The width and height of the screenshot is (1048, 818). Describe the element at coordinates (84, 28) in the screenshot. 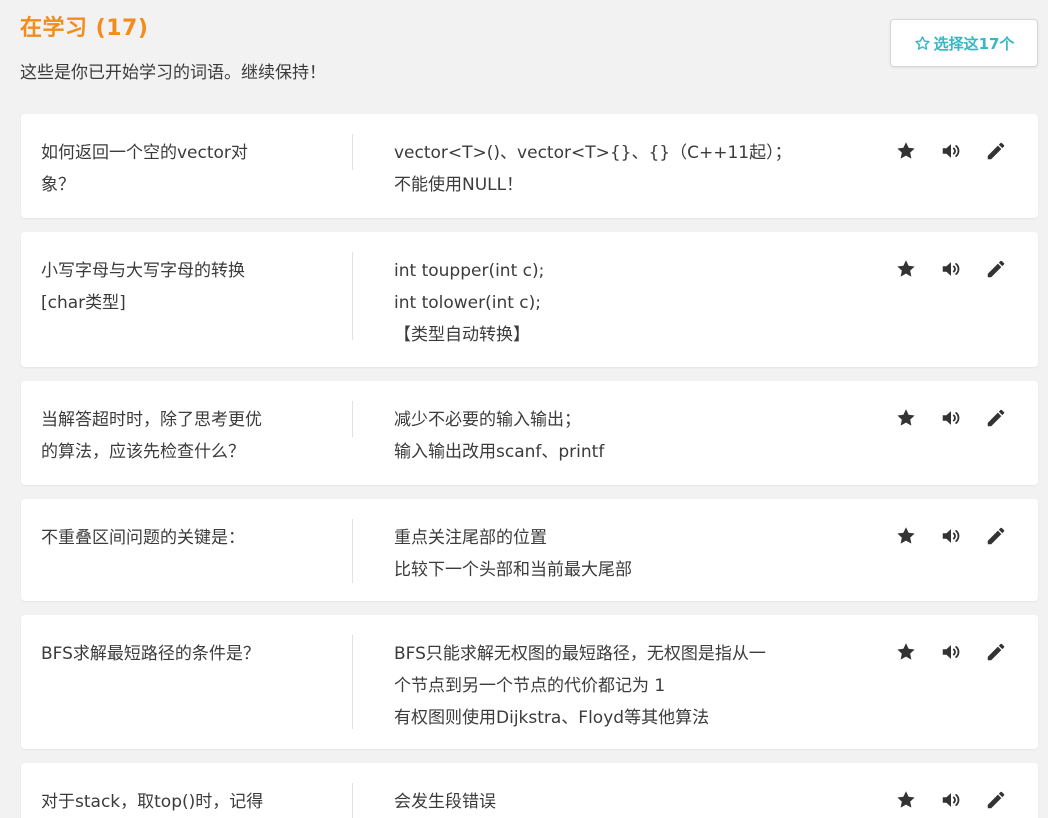

I see `page-title: 在学习 (17)` at that location.